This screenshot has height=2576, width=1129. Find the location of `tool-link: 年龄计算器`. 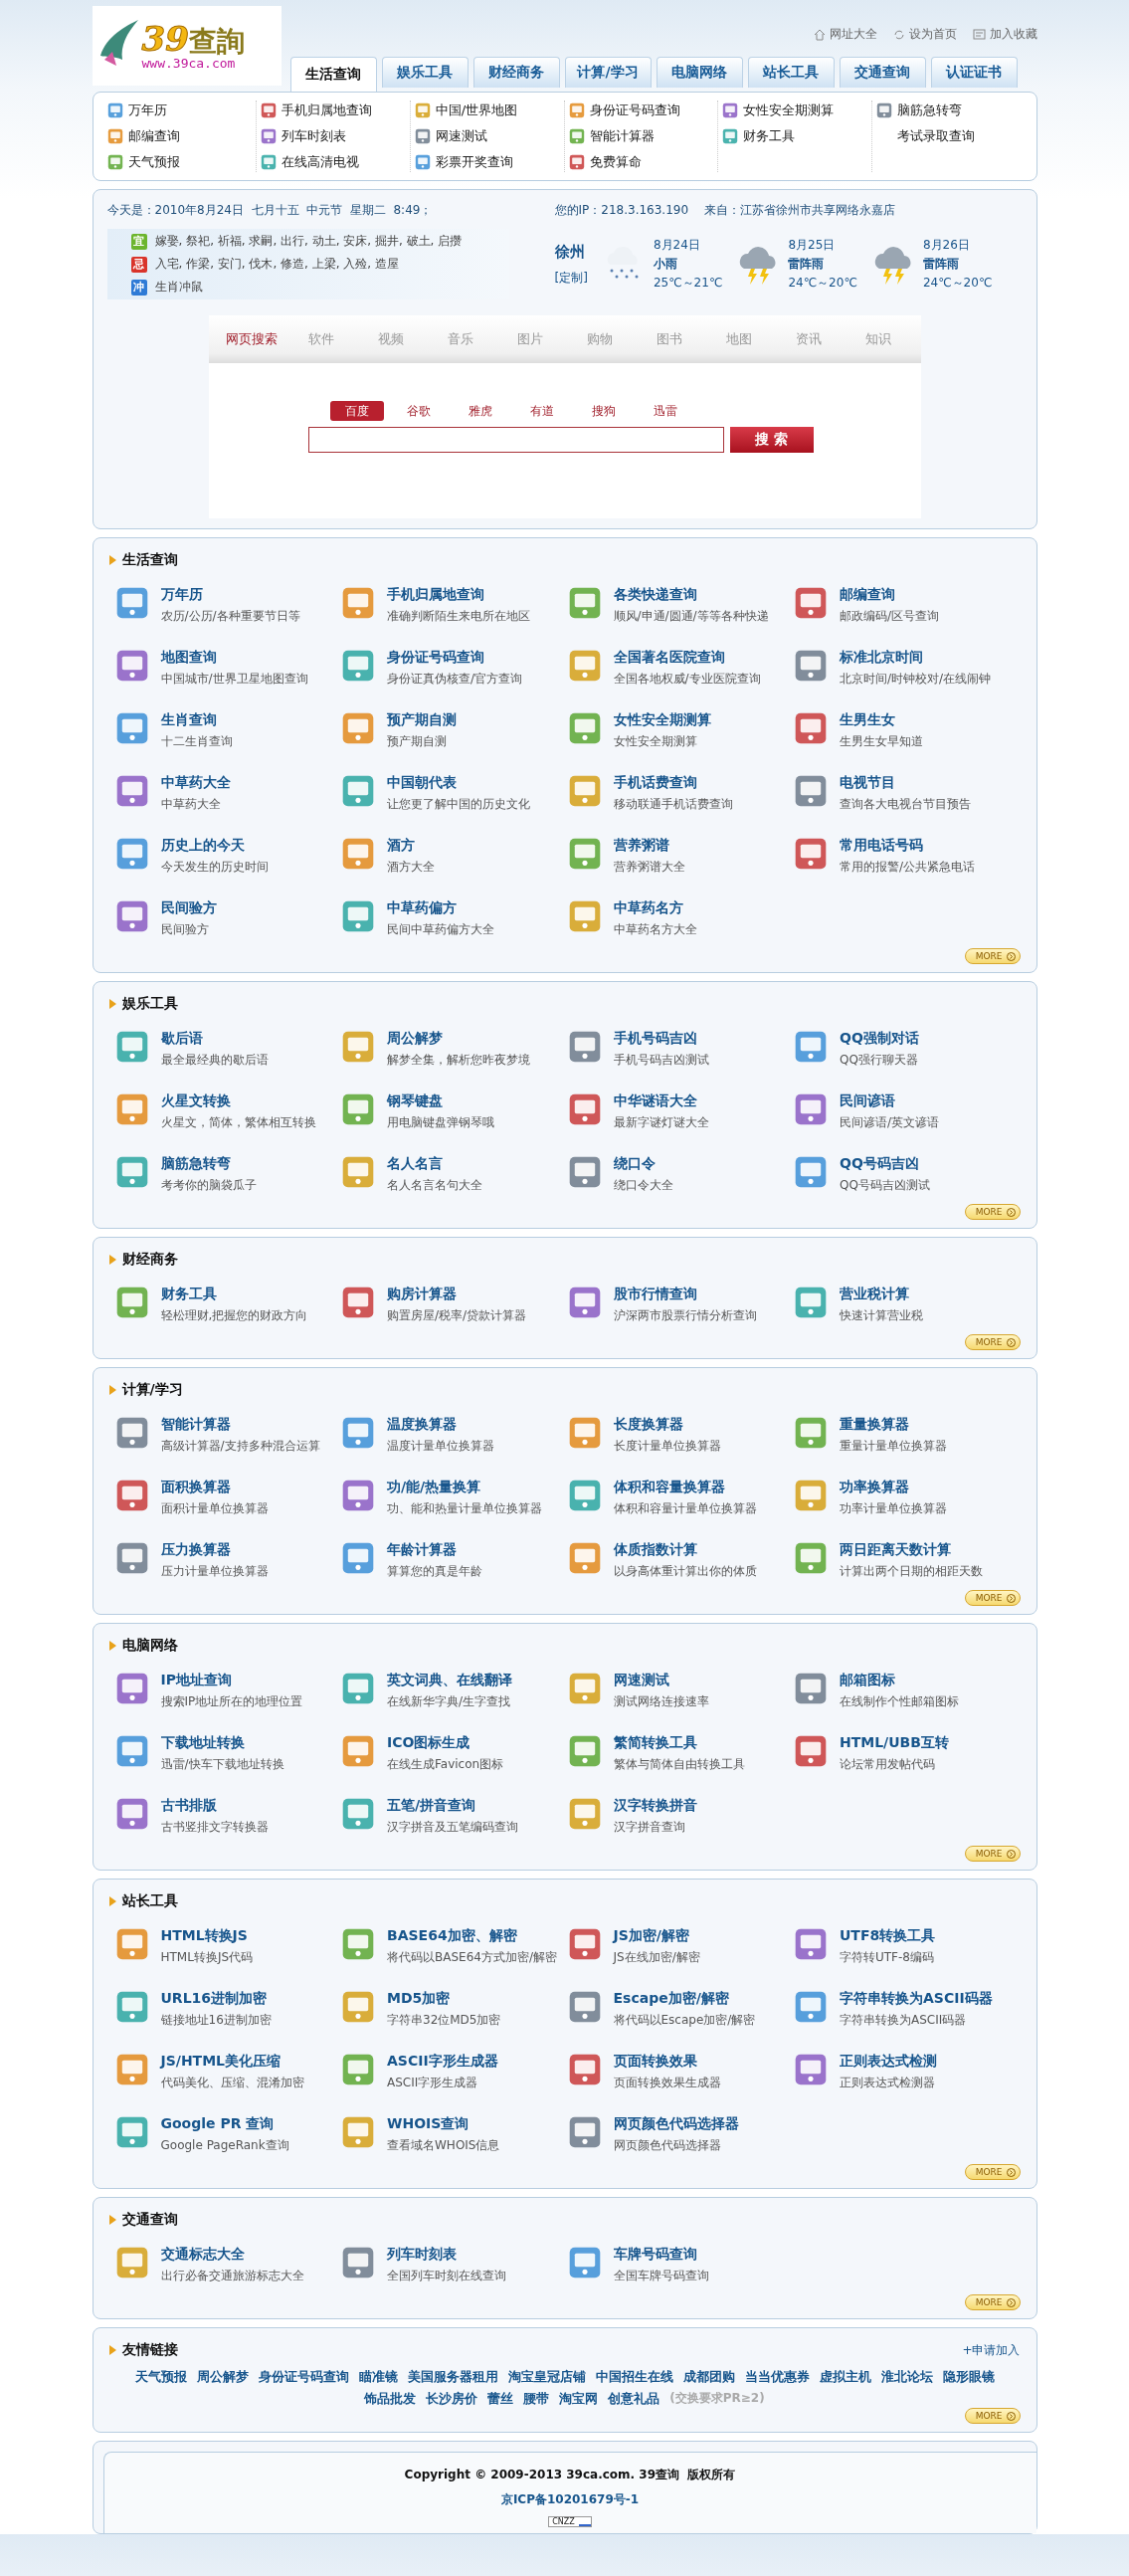

tool-link: 年龄计算器 is located at coordinates (434, 1550).